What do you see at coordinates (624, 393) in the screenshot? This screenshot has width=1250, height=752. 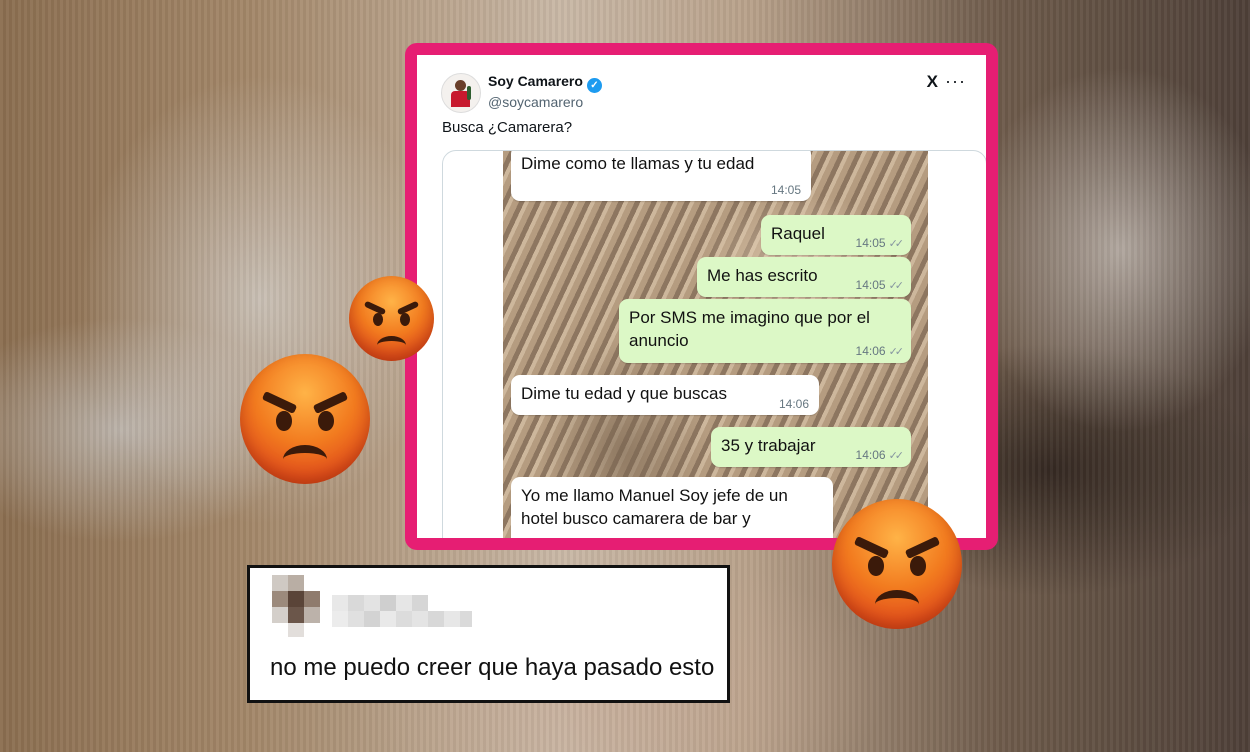 I see `message-text: Dime tu edad y que buscas` at bounding box center [624, 393].